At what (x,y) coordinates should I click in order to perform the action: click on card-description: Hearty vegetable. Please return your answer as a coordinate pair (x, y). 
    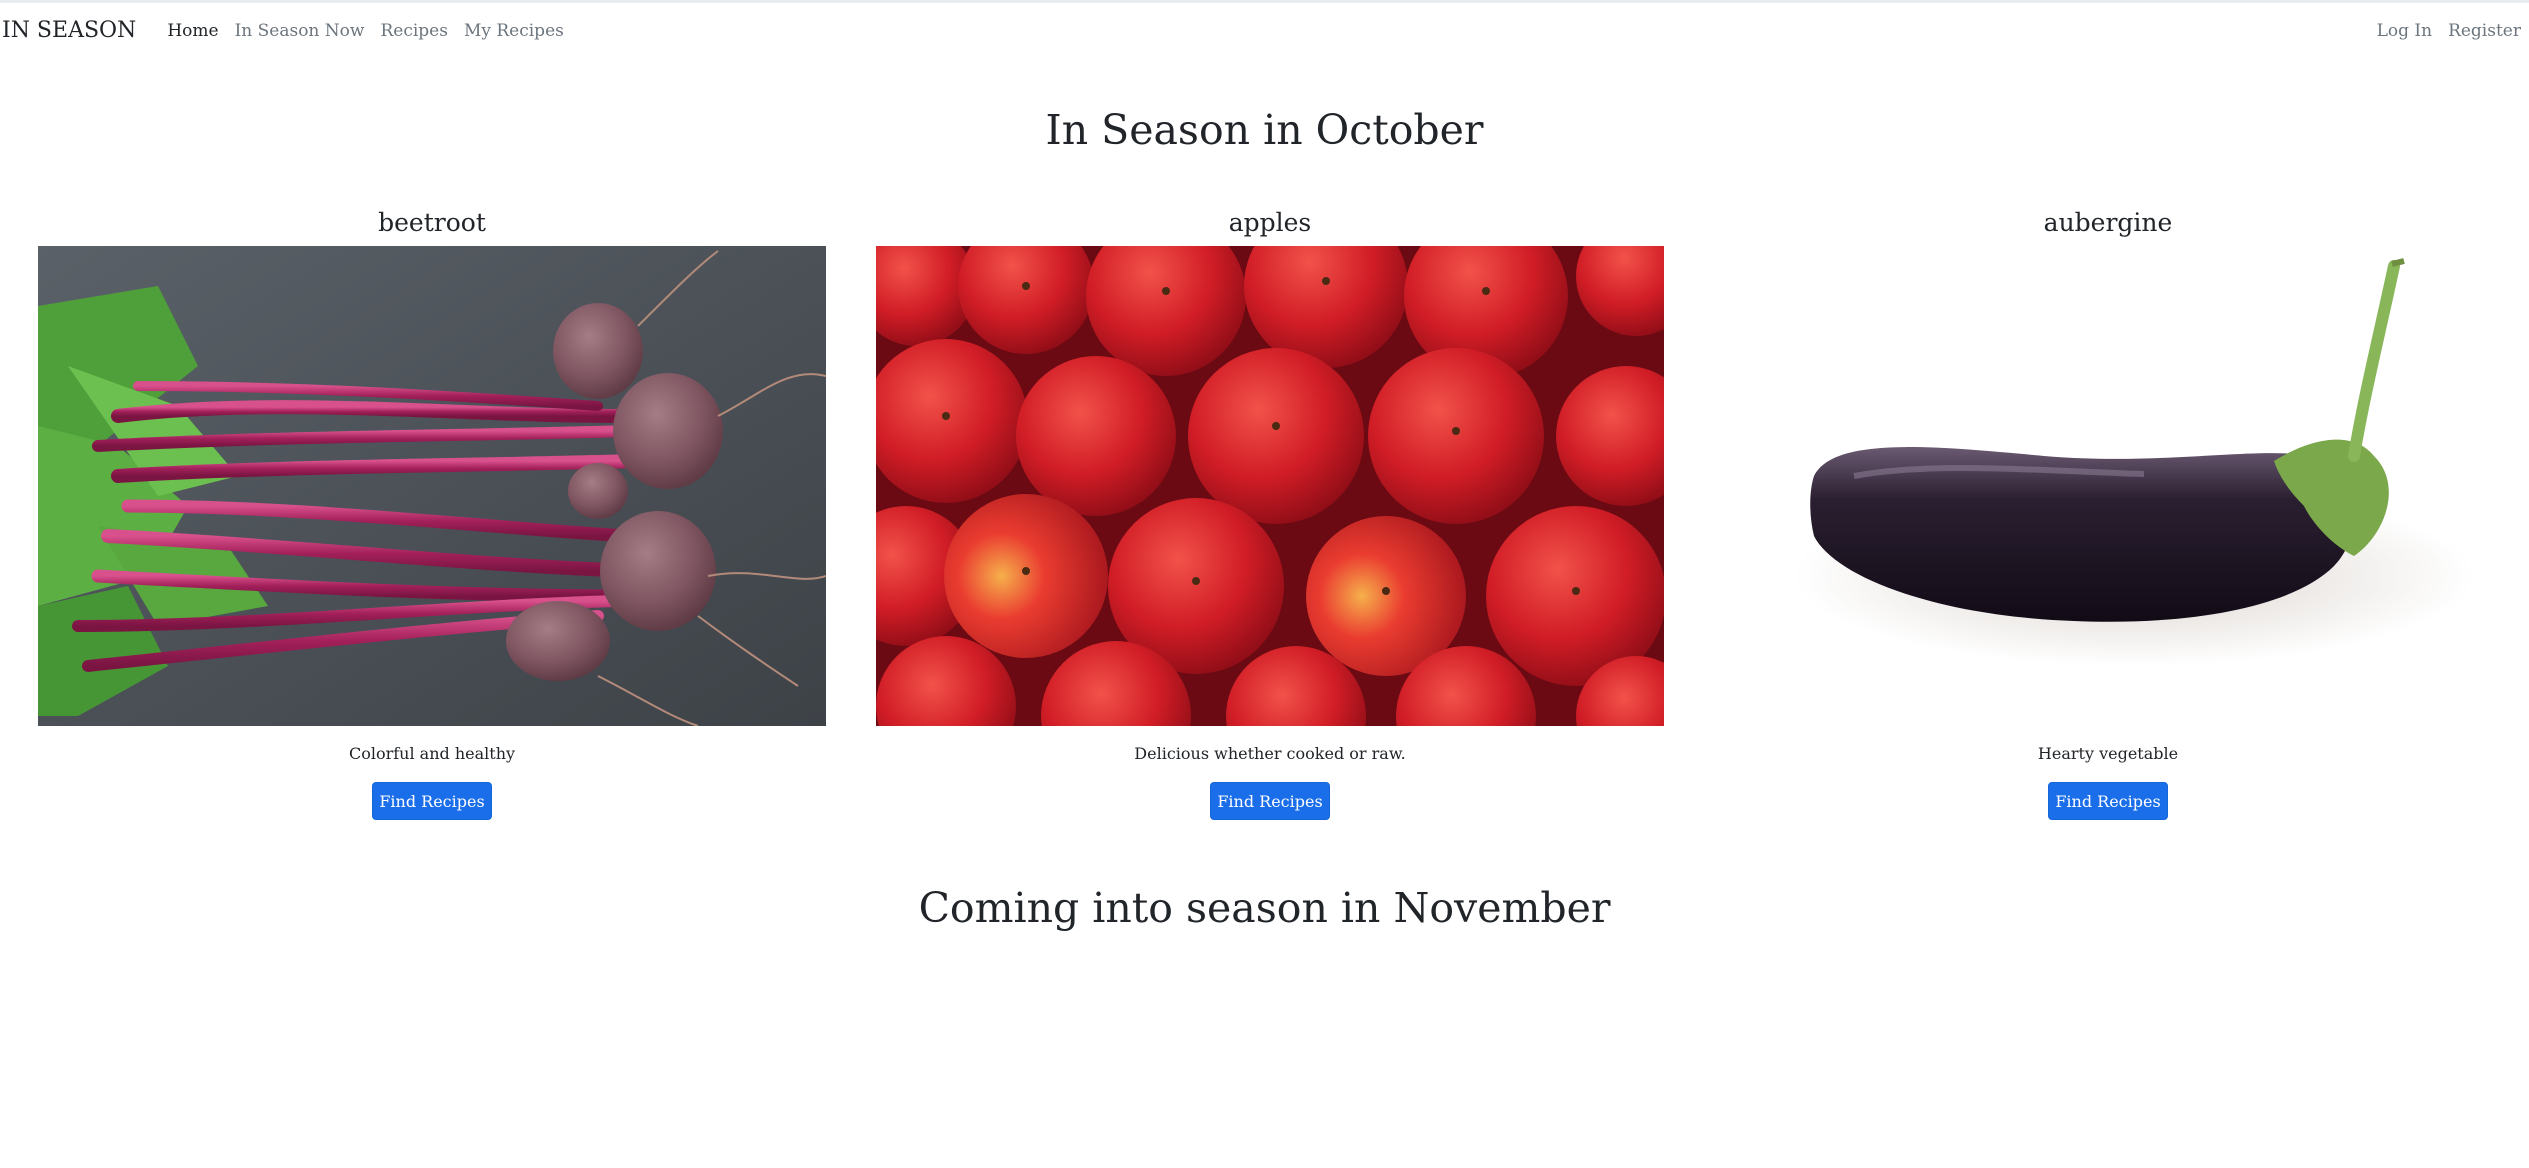
    Looking at the image, I should click on (2108, 753).